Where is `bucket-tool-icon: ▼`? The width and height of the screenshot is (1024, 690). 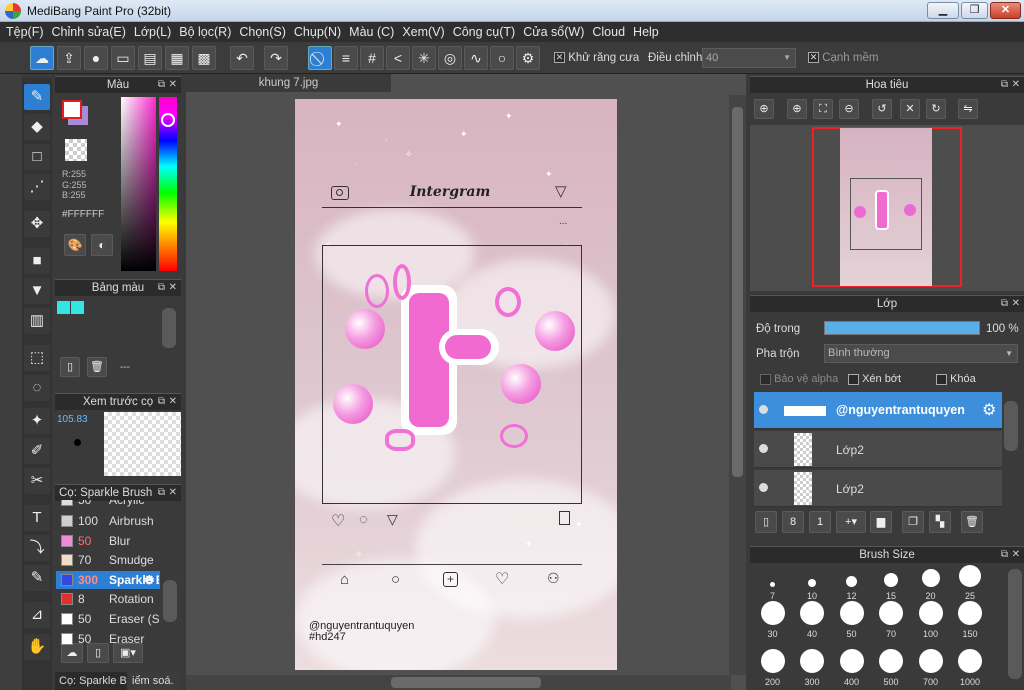
bucket-tool-icon: ▼ is located at coordinates (37, 291).